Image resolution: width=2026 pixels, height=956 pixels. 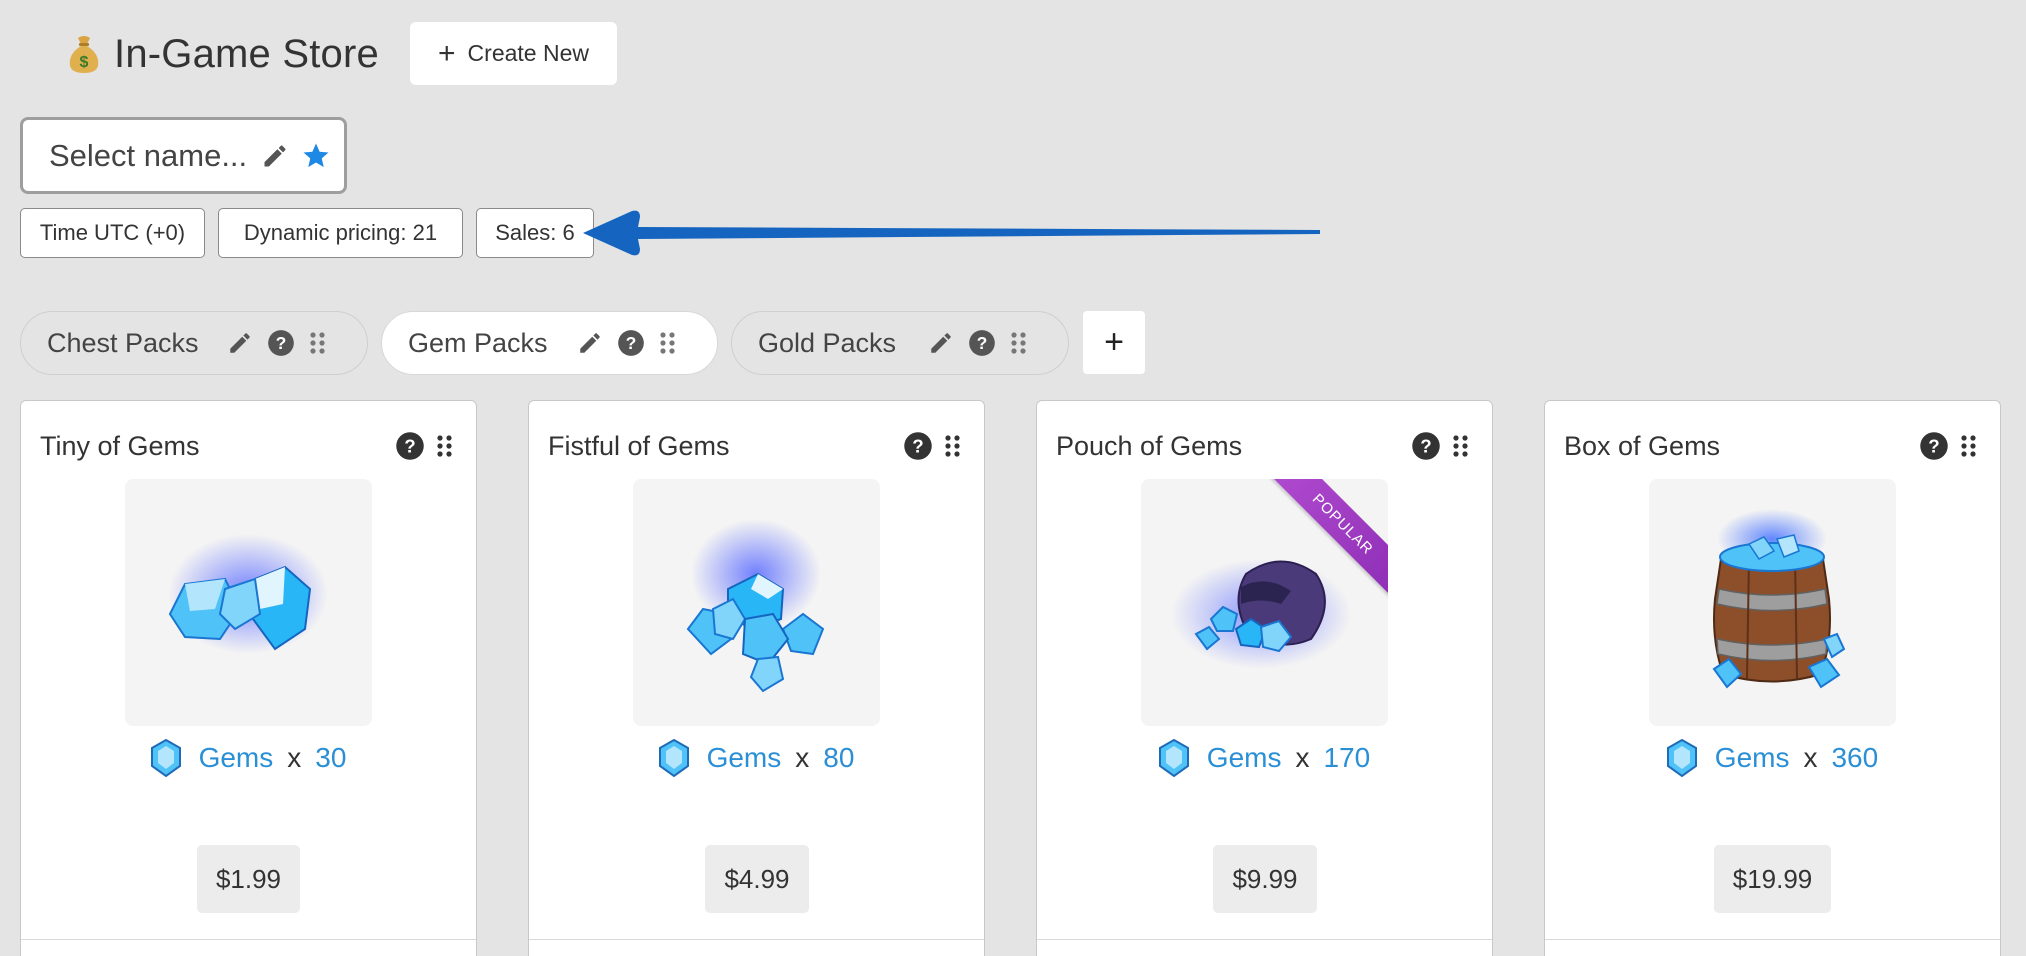 I want to click on product-card: Pouch of Gems ? POPULAR Gems x 170 $9.99, so click(x=1264, y=678).